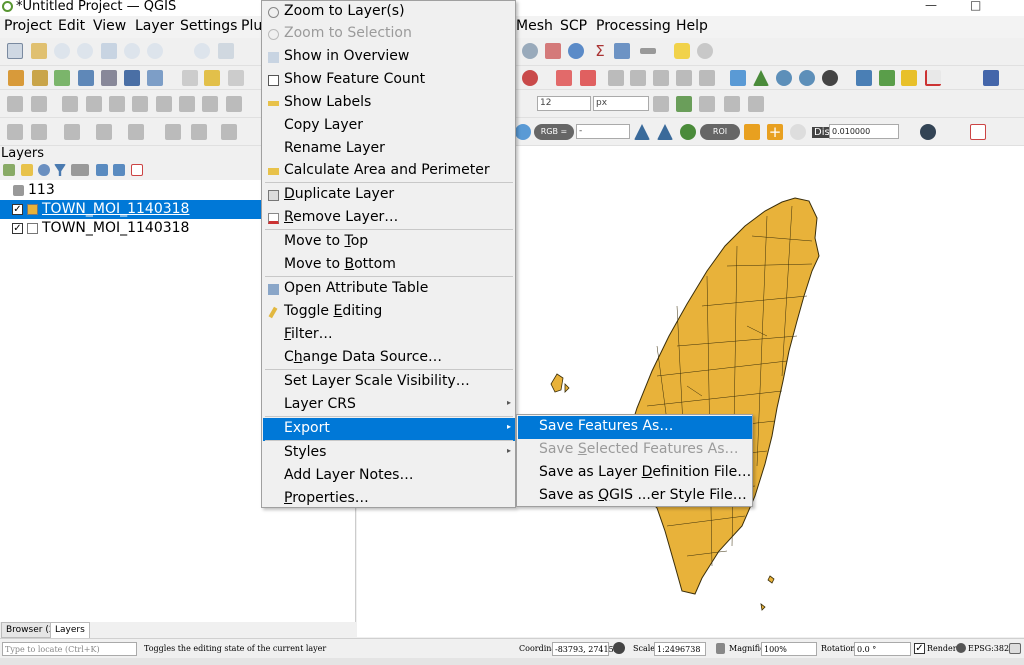 The height and width of the screenshot is (665, 1024). Describe the element at coordinates (208, 26) in the screenshot. I see `menu-settings: Settings` at that location.